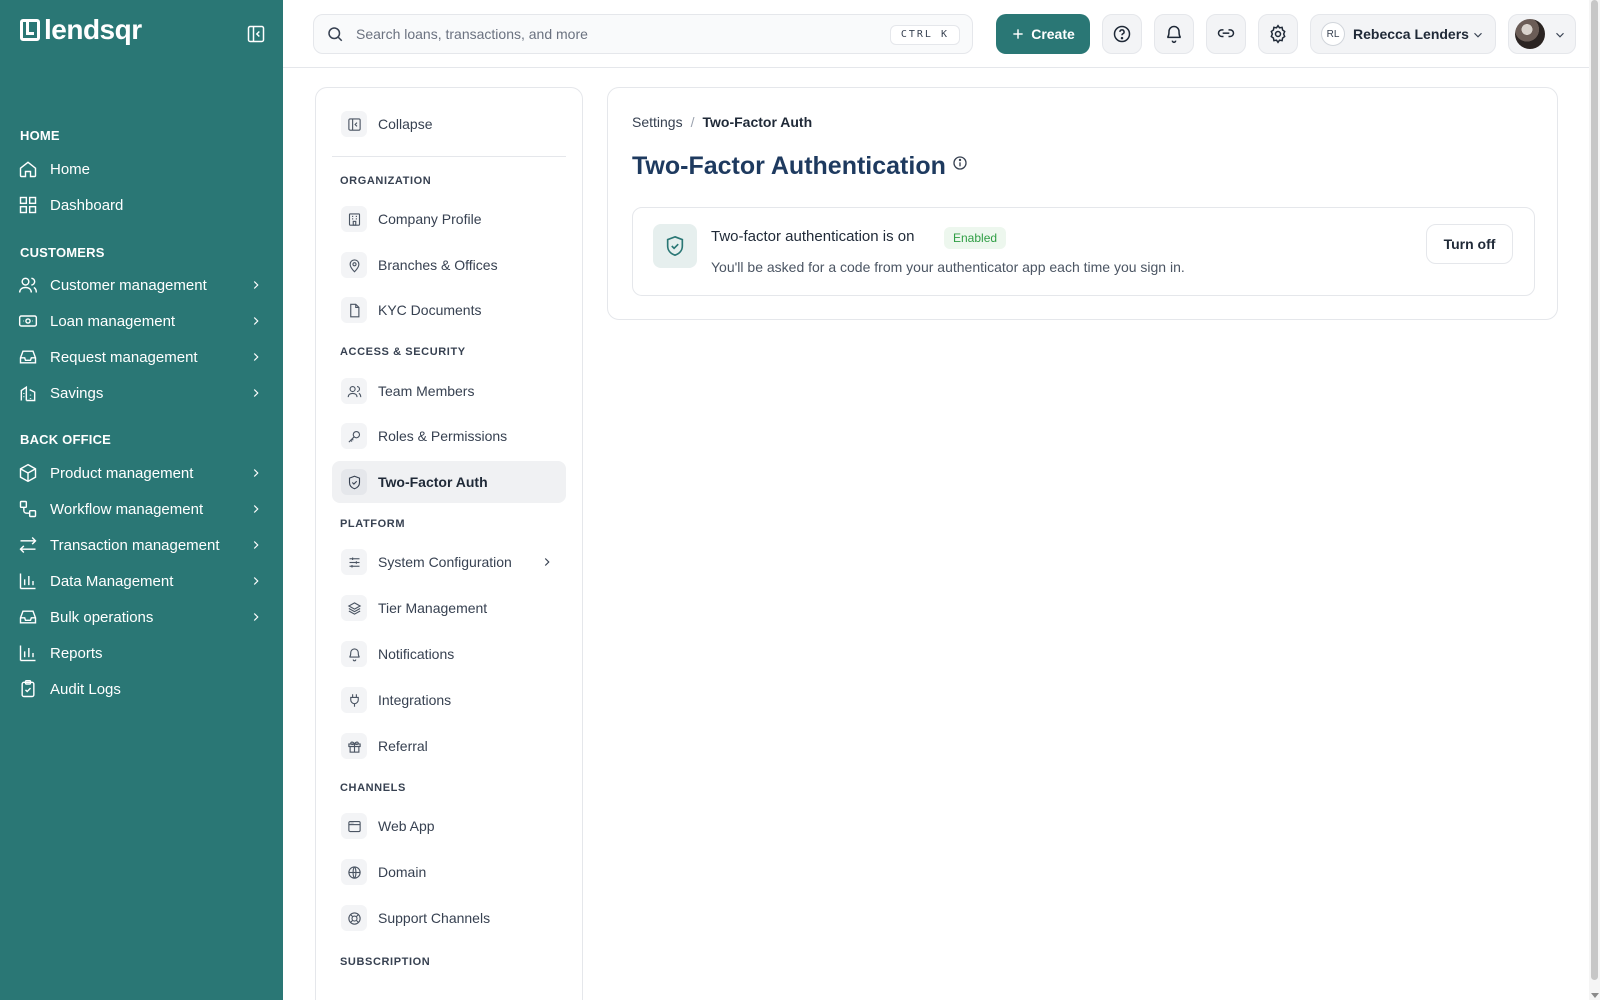 Image resolution: width=1600 pixels, height=1000 pixels. Describe the element at coordinates (141, 321) in the screenshot. I see `nav-item-loan-management: Loan management` at that location.